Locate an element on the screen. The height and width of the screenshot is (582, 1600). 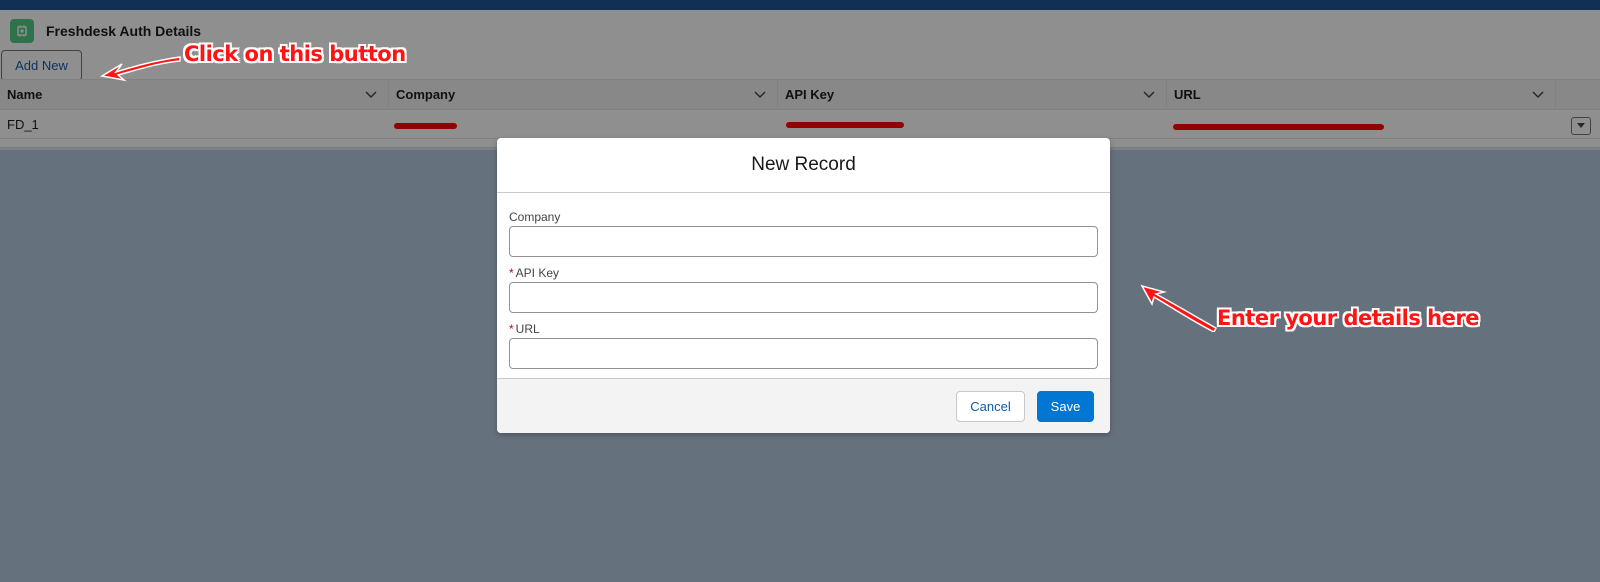
save-button: Save is located at coordinates (1065, 406).